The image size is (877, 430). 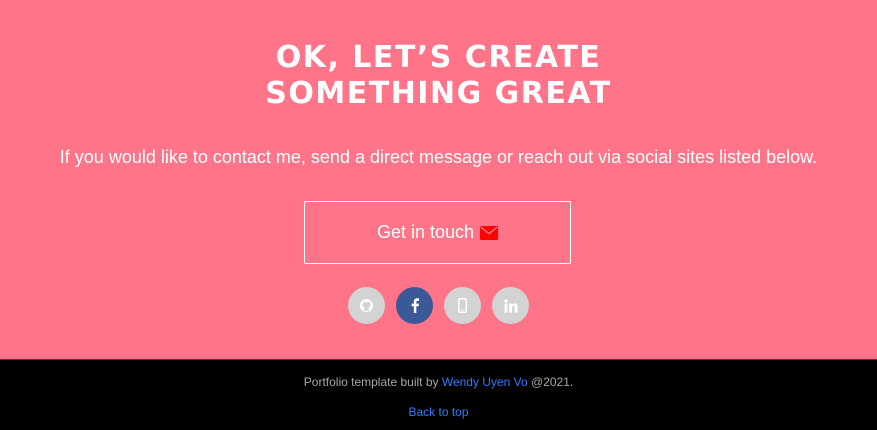 I want to click on credit-suffix: @2021., so click(x=550, y=382).